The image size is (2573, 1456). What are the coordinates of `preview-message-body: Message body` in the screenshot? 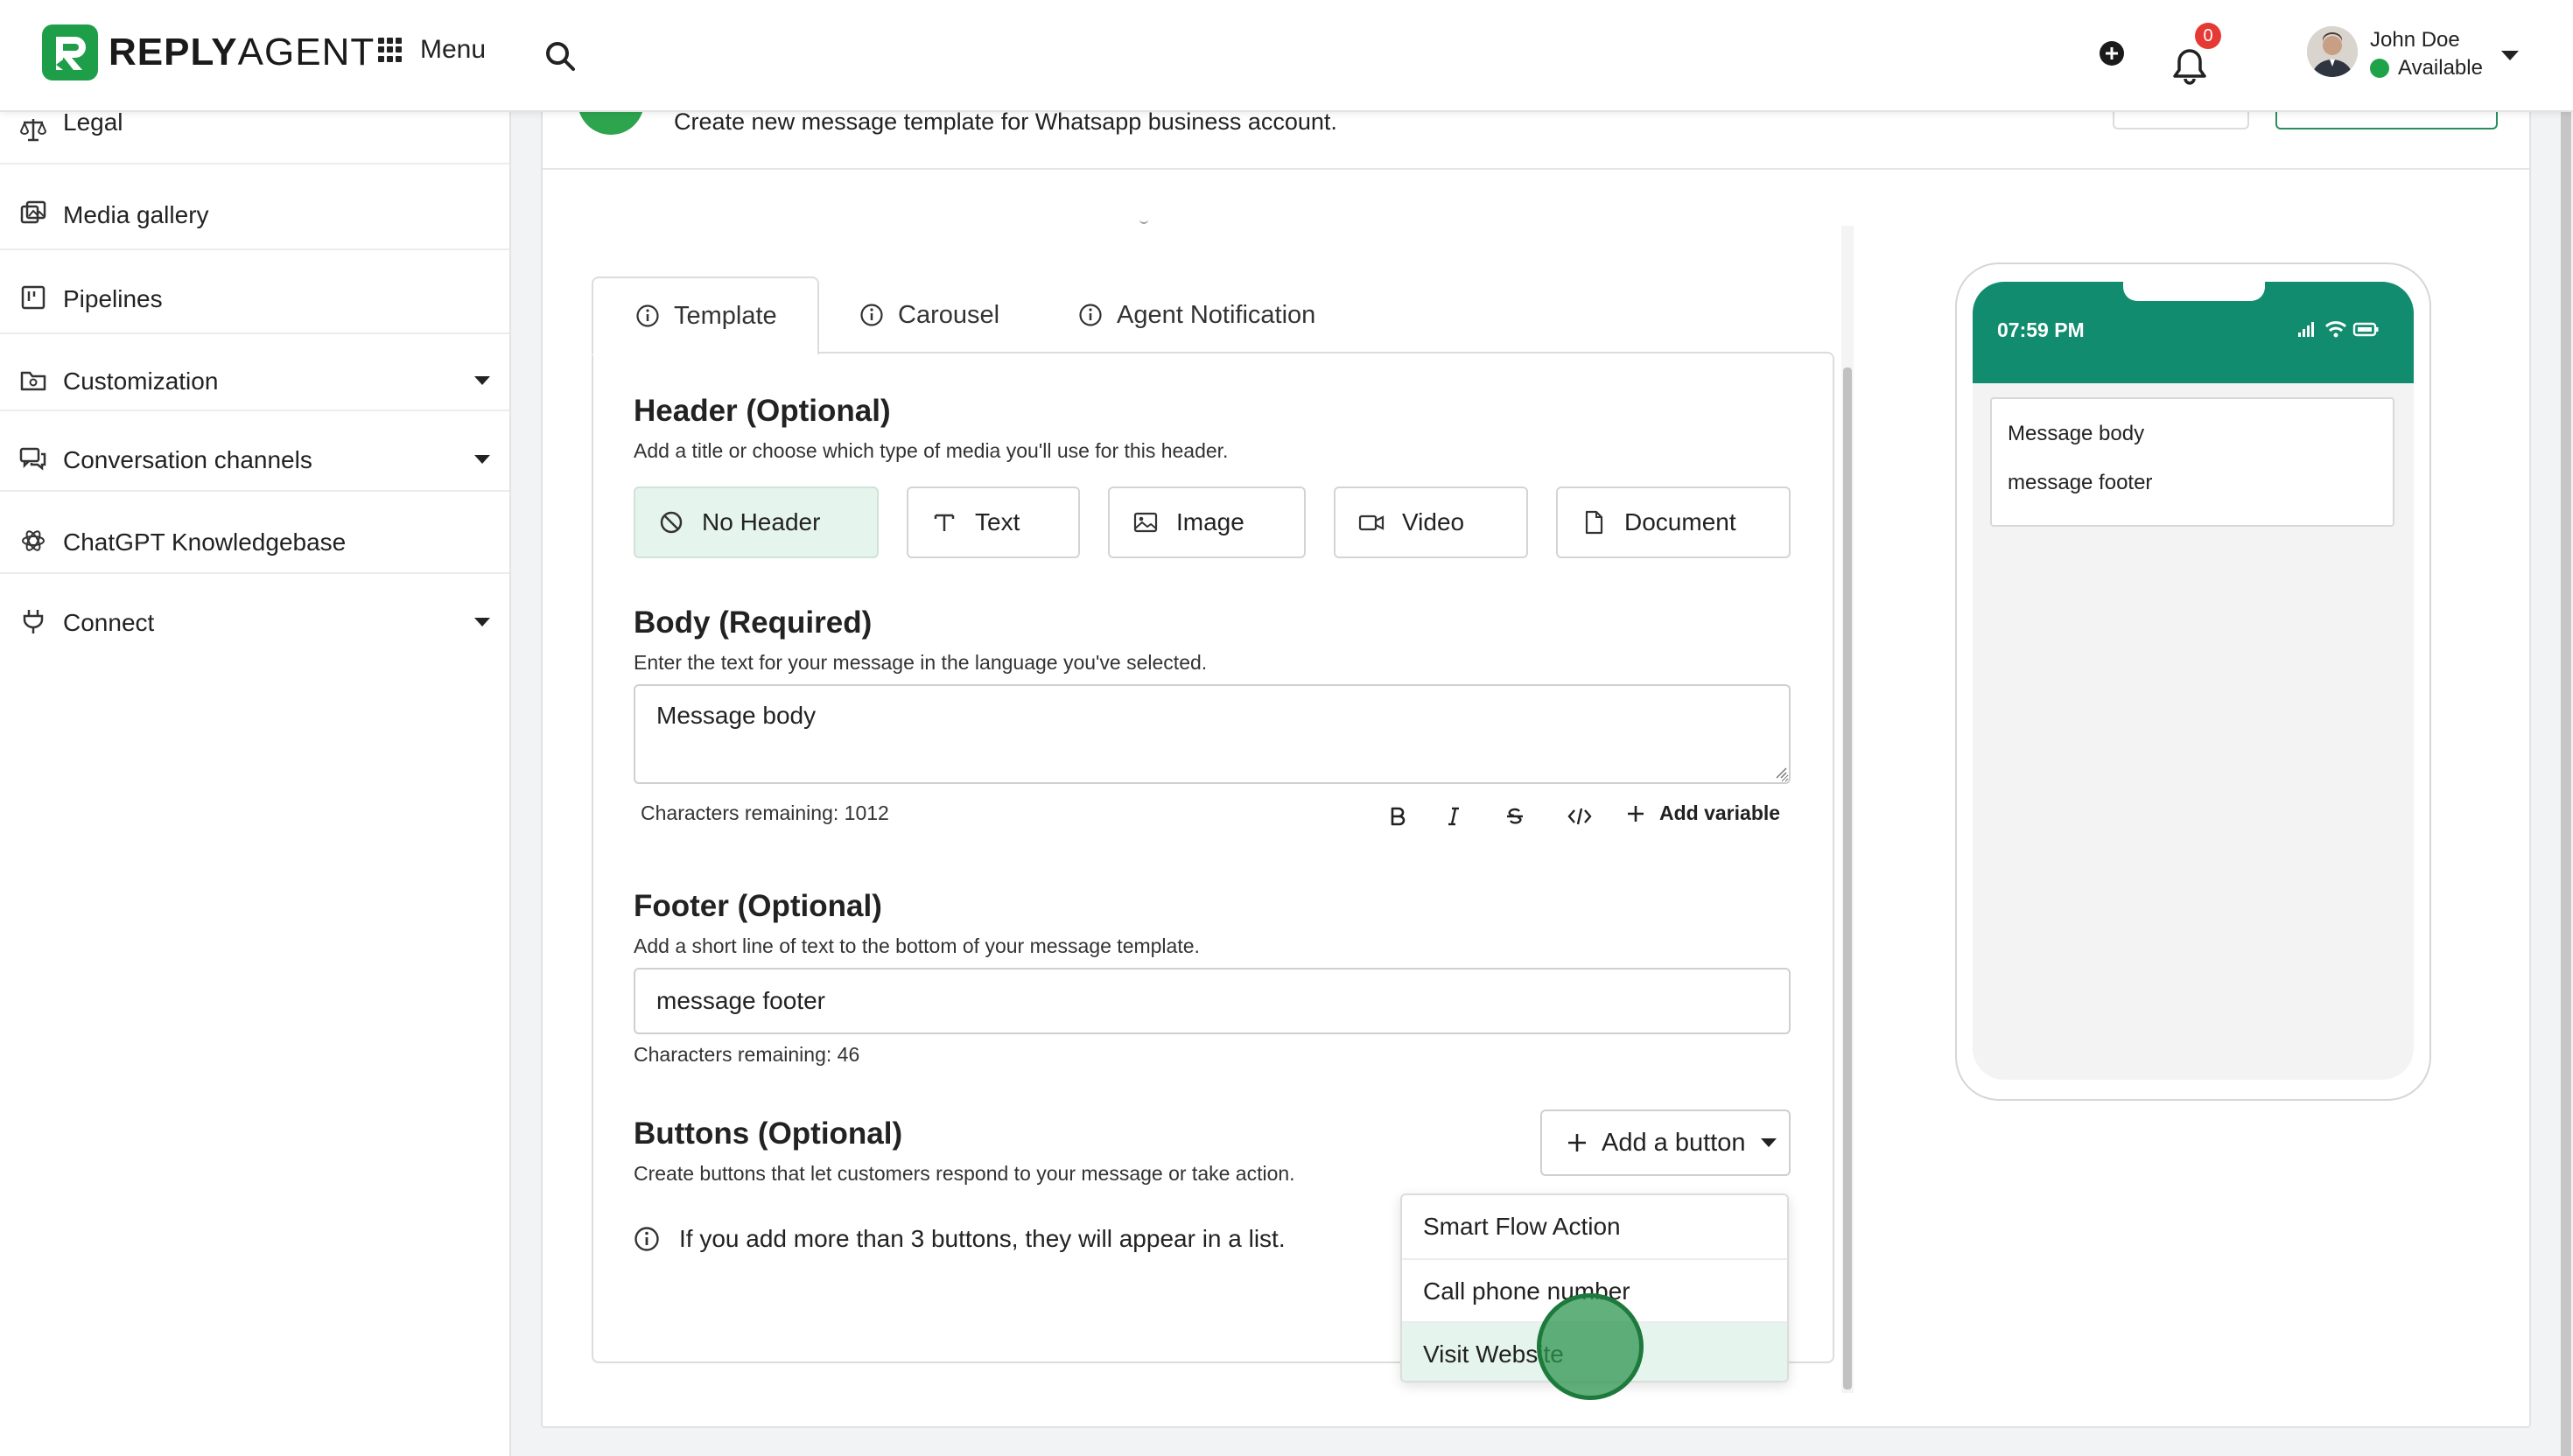 It's located at (2076, 433).